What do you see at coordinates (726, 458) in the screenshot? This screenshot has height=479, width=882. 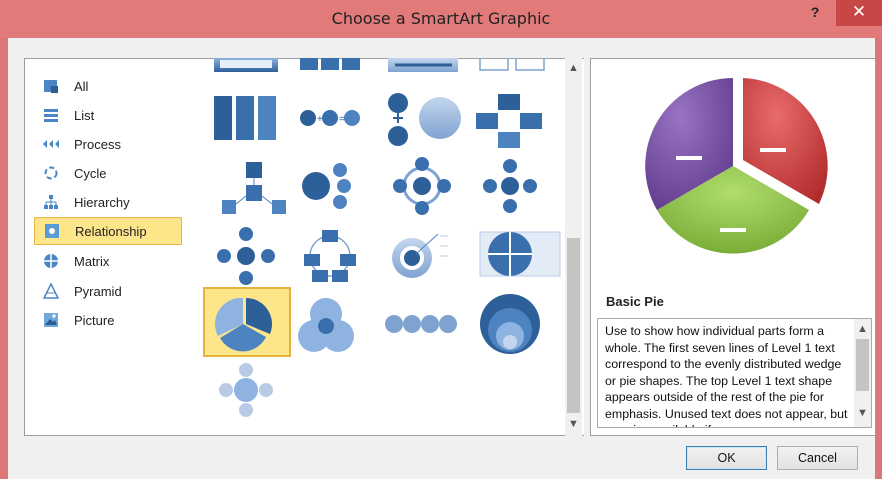 I see `ok-button: OK` at bounding box center [726, 458].